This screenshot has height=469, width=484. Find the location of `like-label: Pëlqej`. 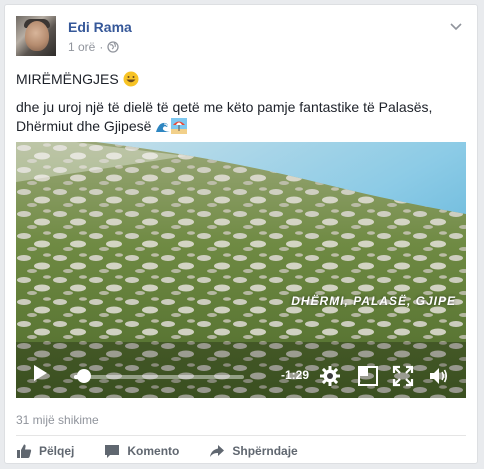

like-label: Pëlqej is located at coordinates (57, 451).